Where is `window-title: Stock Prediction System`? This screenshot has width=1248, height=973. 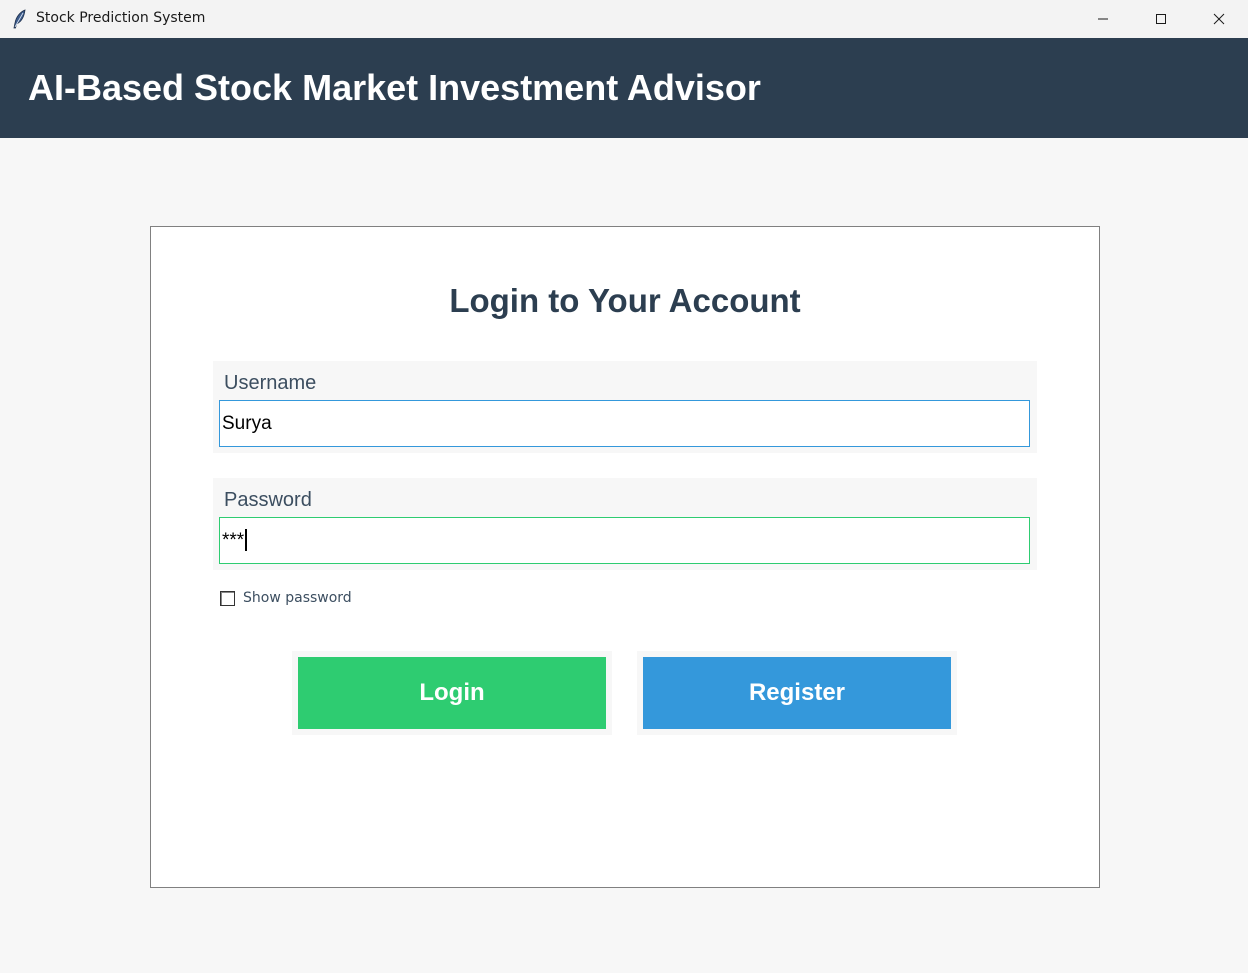 window-title: Stock Prediction System is located at coordinates (121, 18).